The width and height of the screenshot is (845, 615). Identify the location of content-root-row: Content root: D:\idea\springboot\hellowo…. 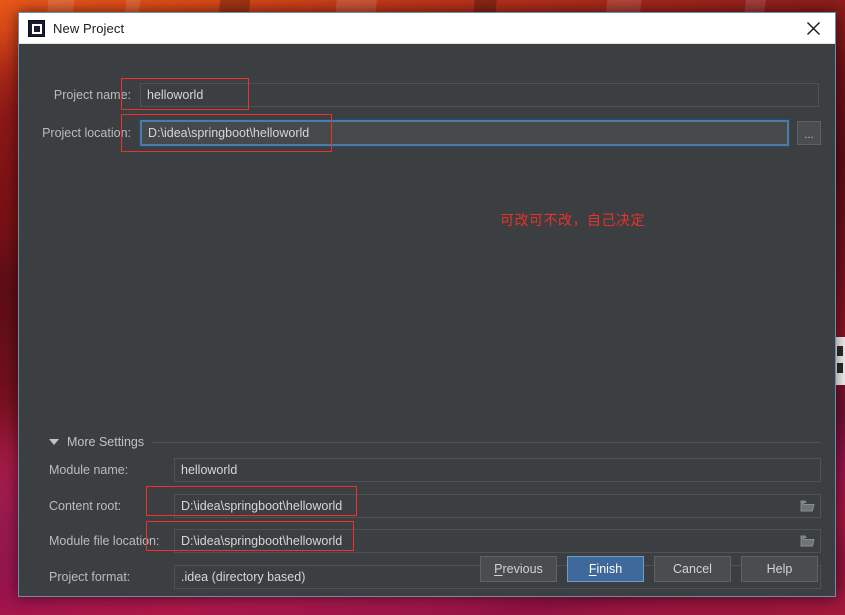
(435, 506).